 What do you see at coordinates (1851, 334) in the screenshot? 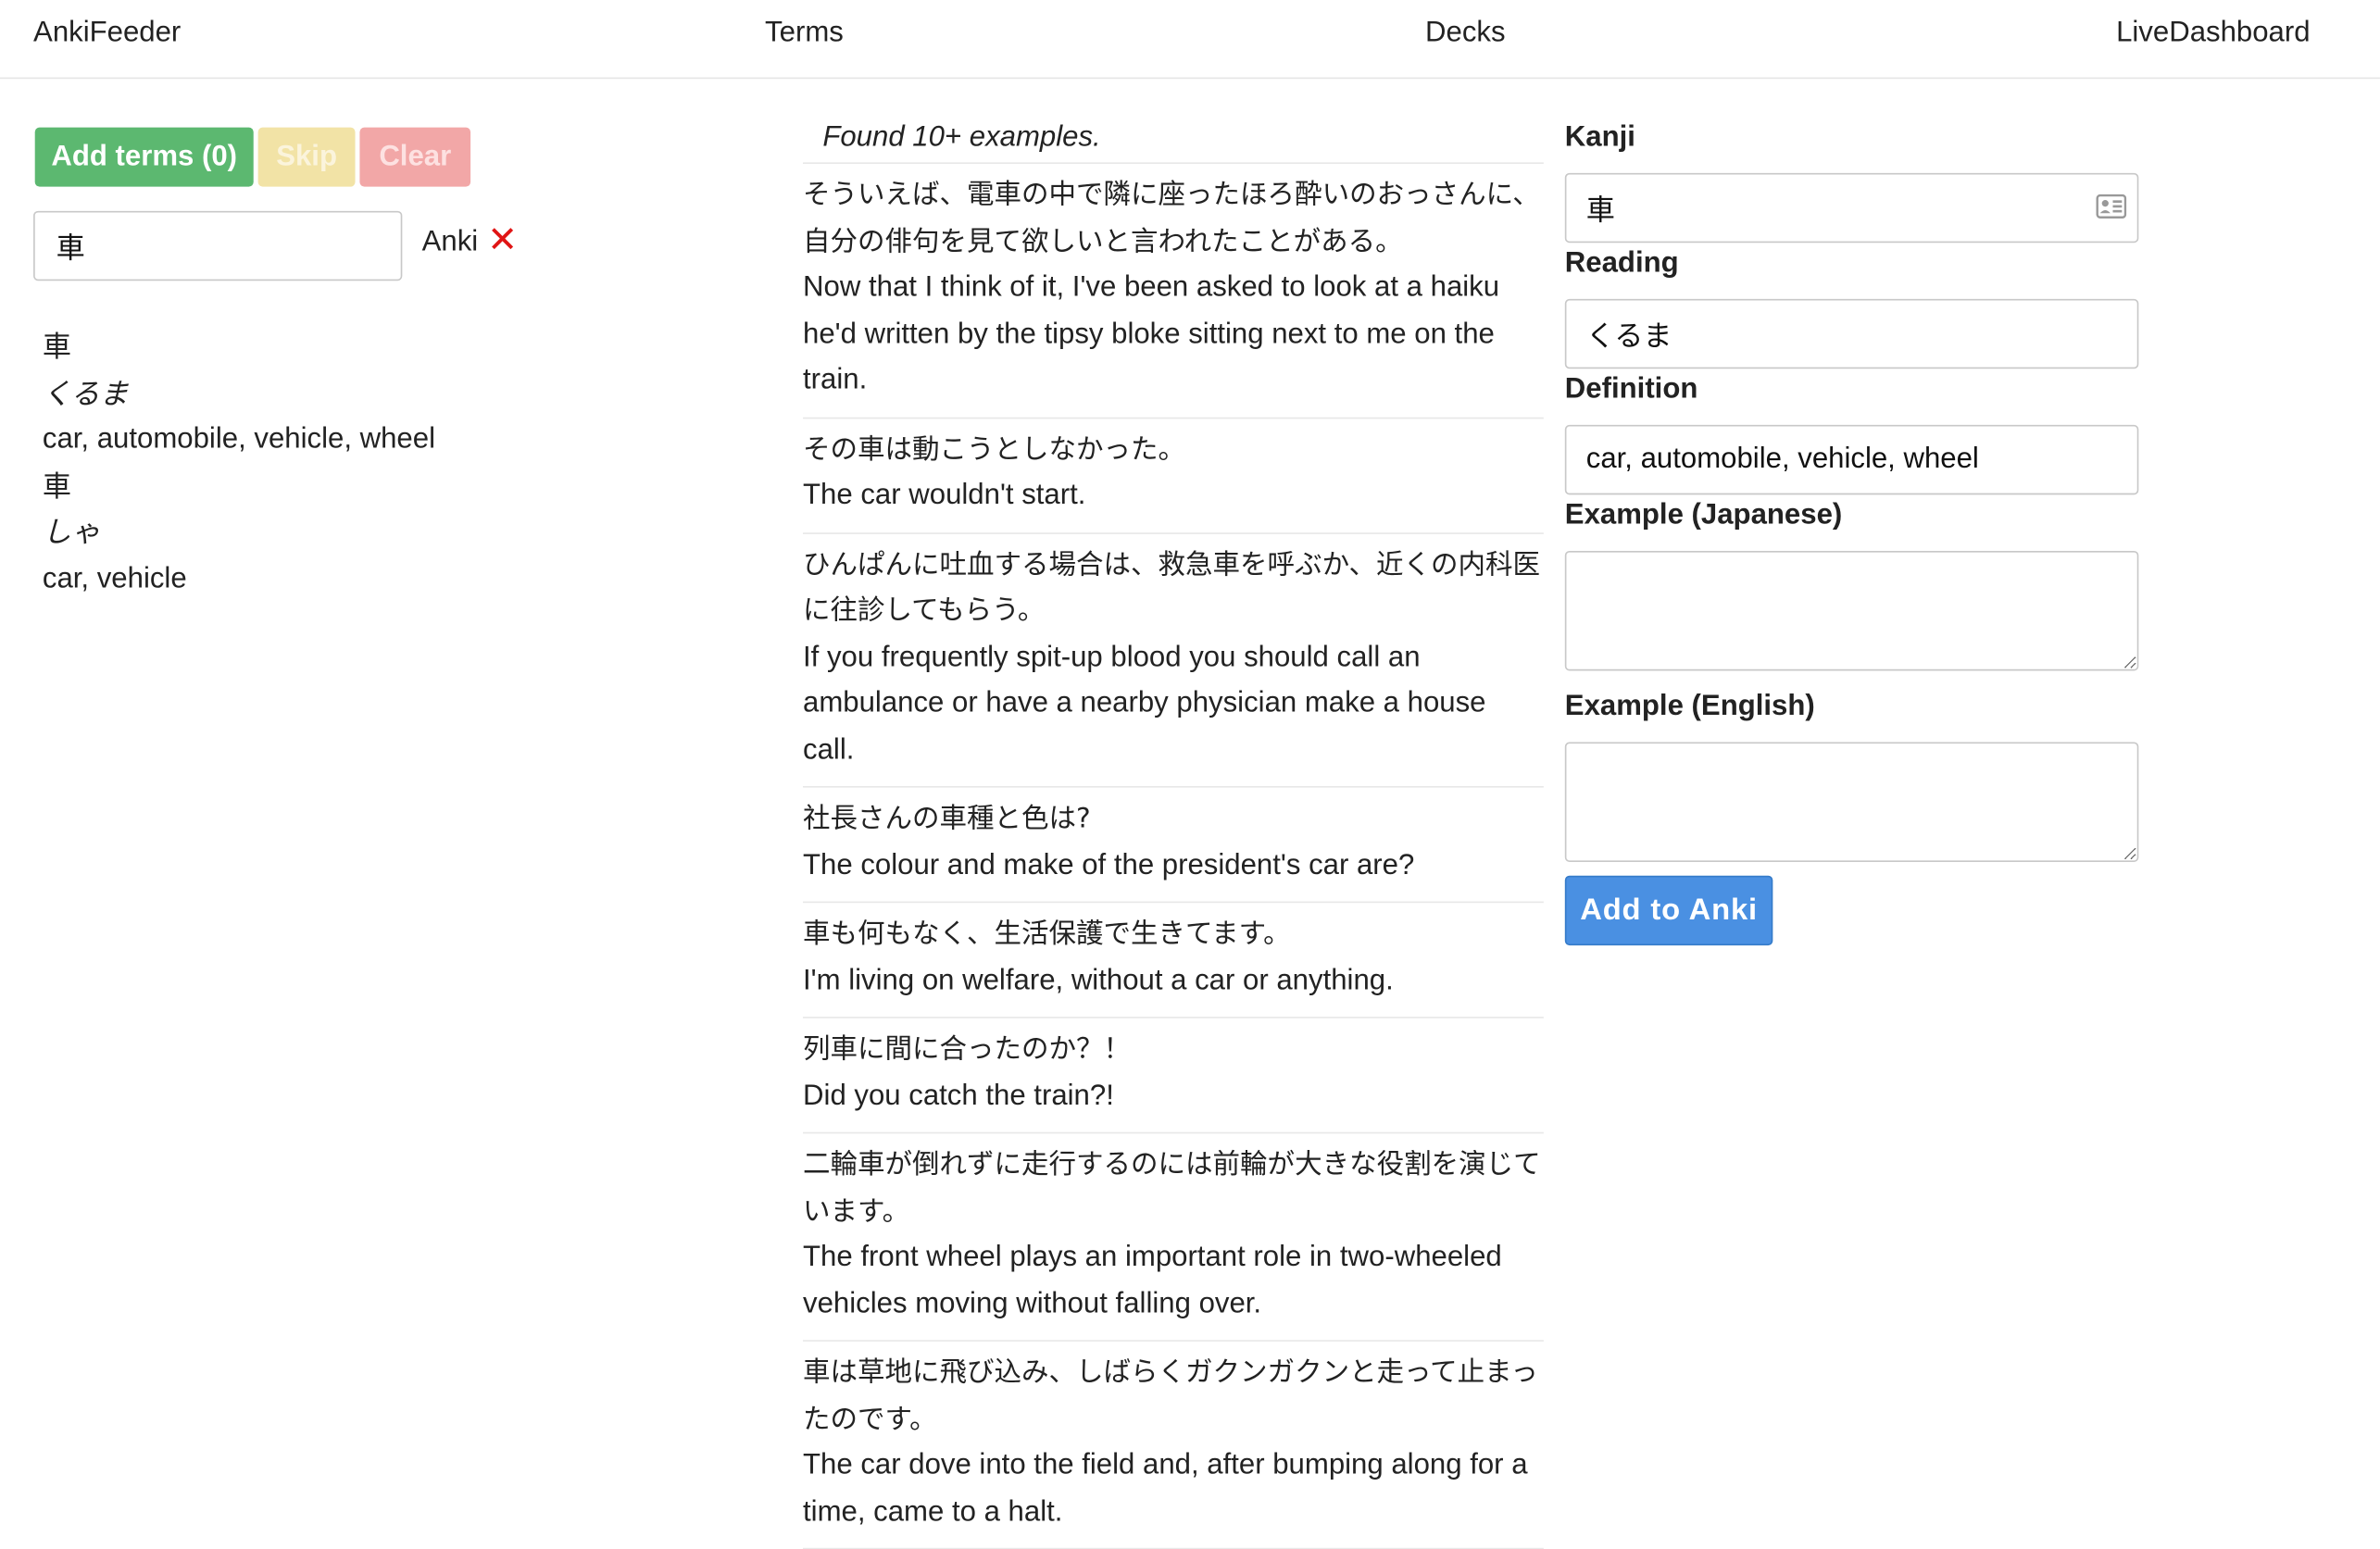
I see `reading-field` at bounding box center [1851, 334].